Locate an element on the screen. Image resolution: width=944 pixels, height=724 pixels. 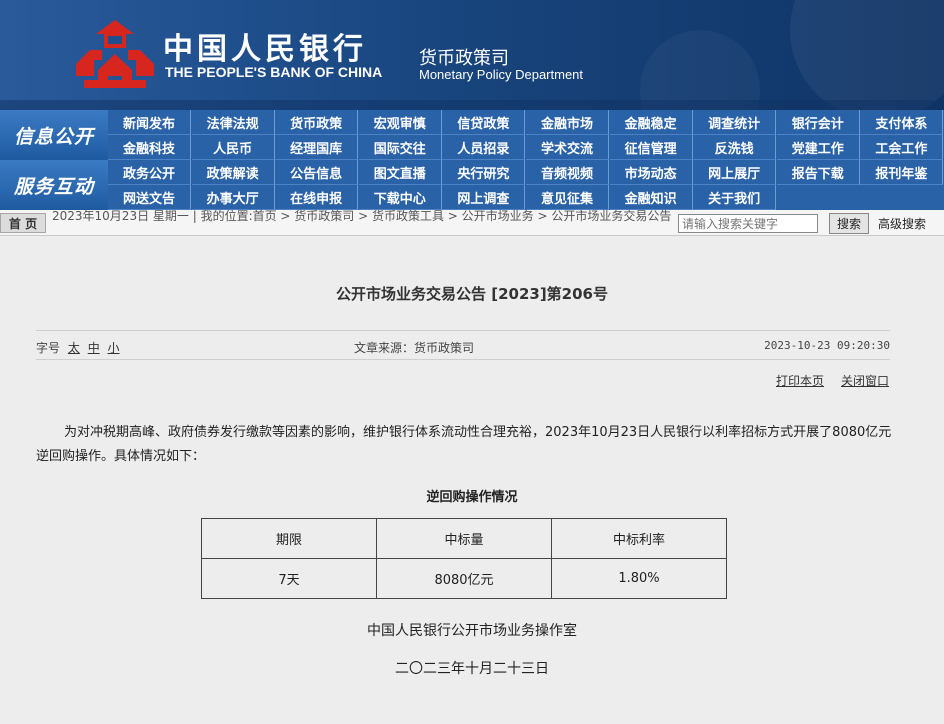
nav-item: 法律法规 is located at coordinates (233, 122).